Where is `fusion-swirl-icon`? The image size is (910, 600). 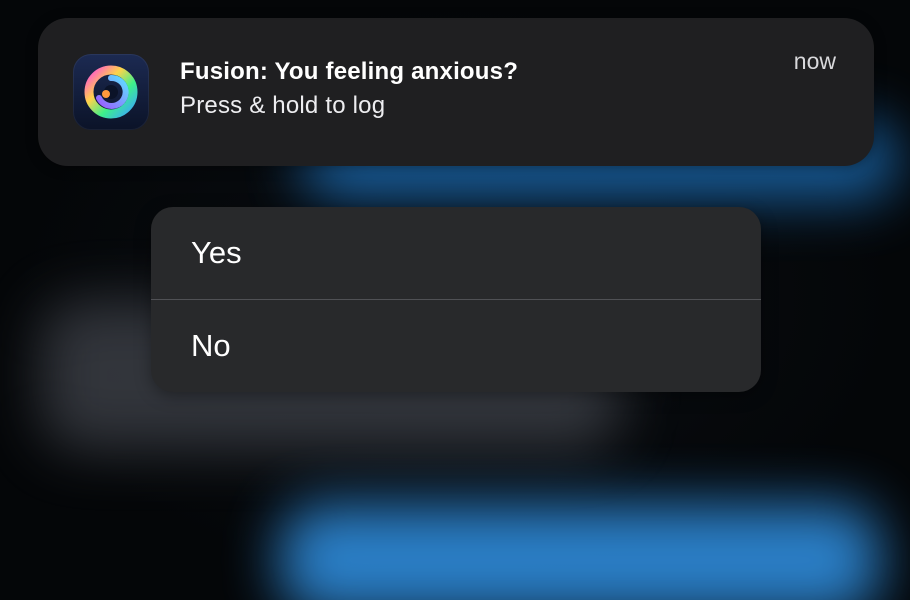 fusion-swirl-icon is located at coordinates (111, 92).